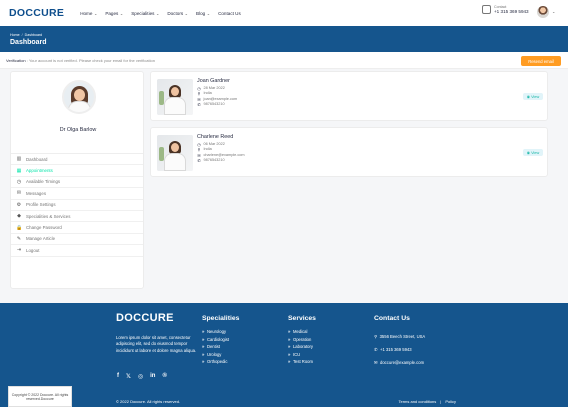 This screenshot has height=407, width=568. I want to click on sidebar-item-4: ⚙ Profile Settings, so click(77, 205).